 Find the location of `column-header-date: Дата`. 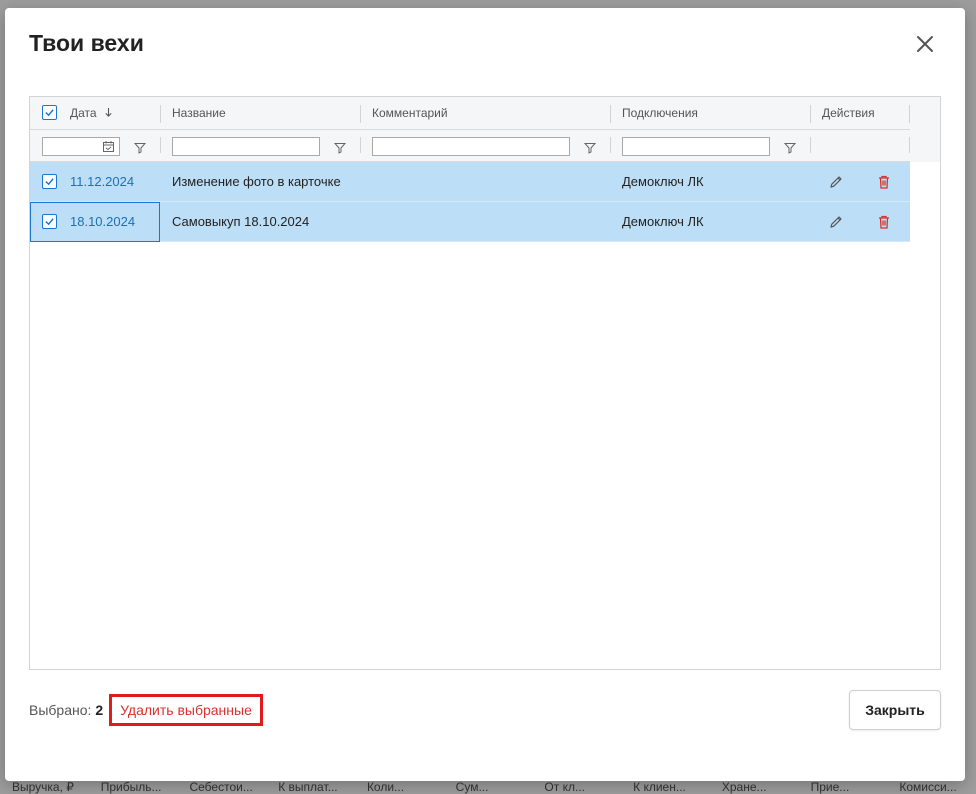

column-header-date: Дата is located at coordinates (91, 113).